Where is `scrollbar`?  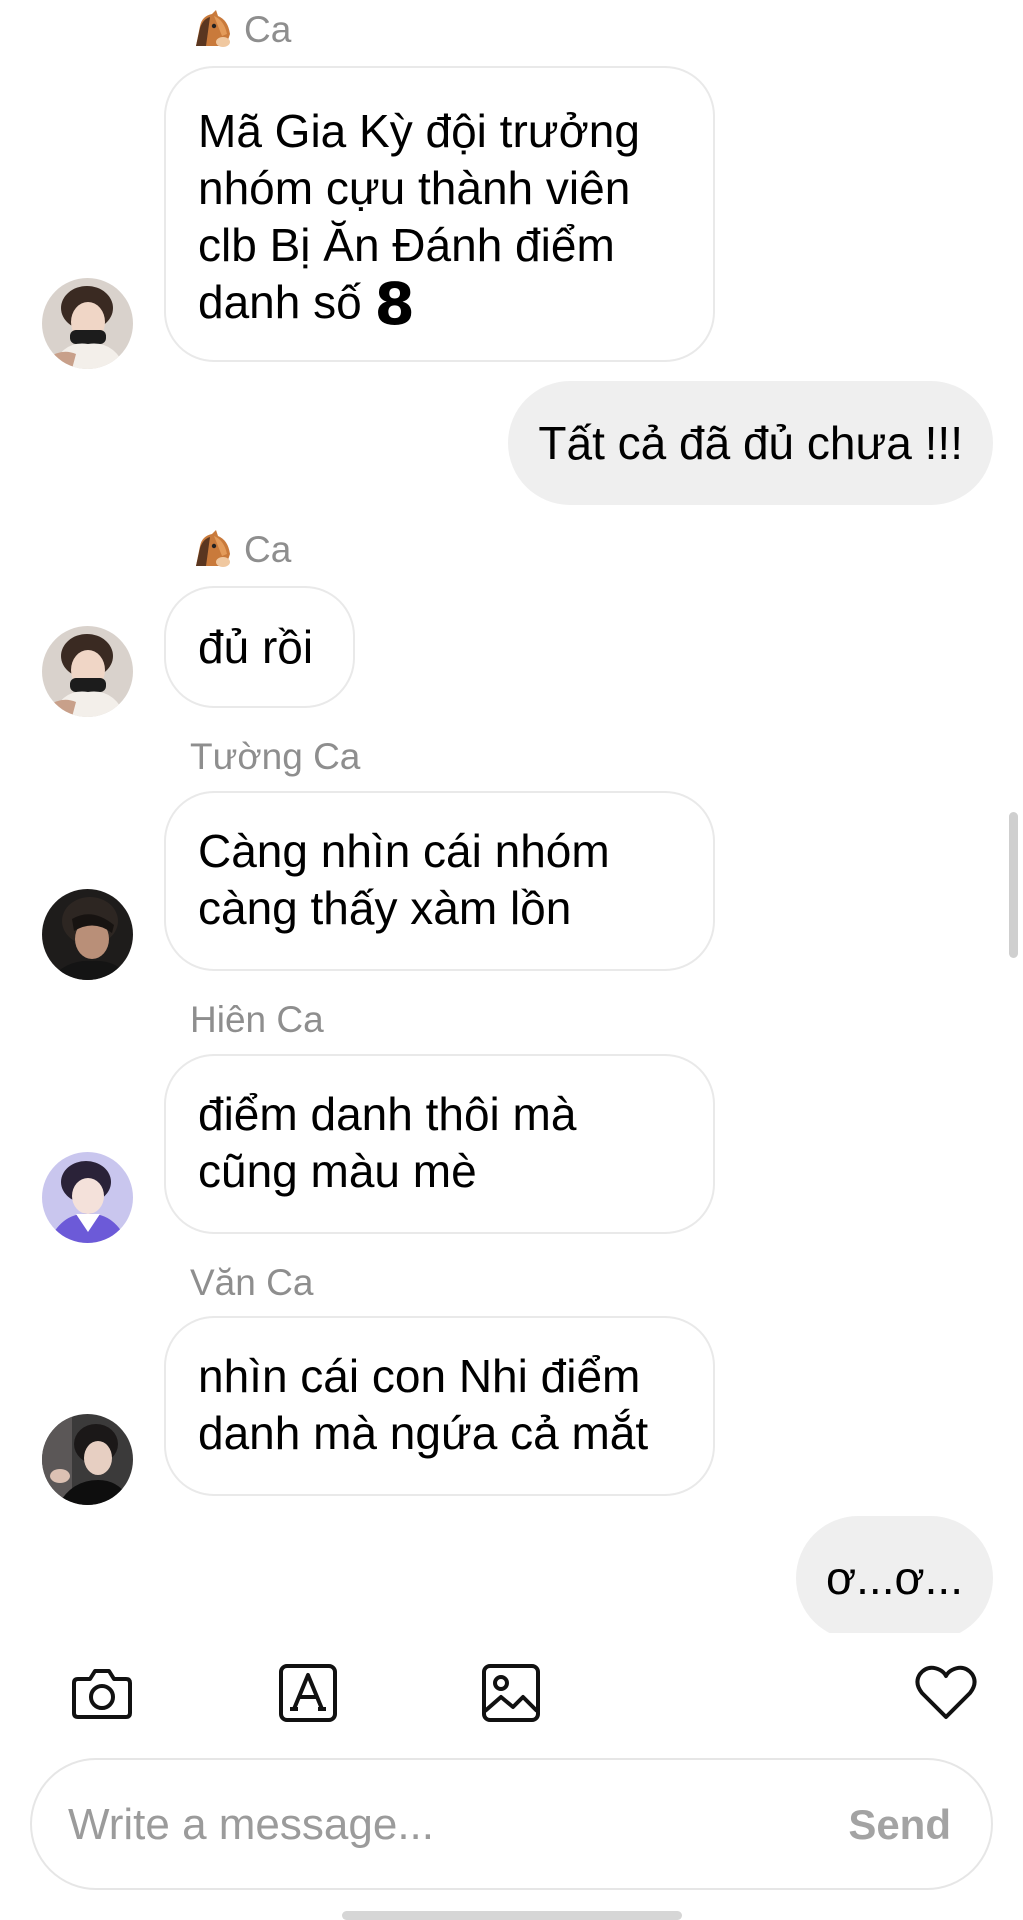 scrollbar is located at coordinates (1013, 885).